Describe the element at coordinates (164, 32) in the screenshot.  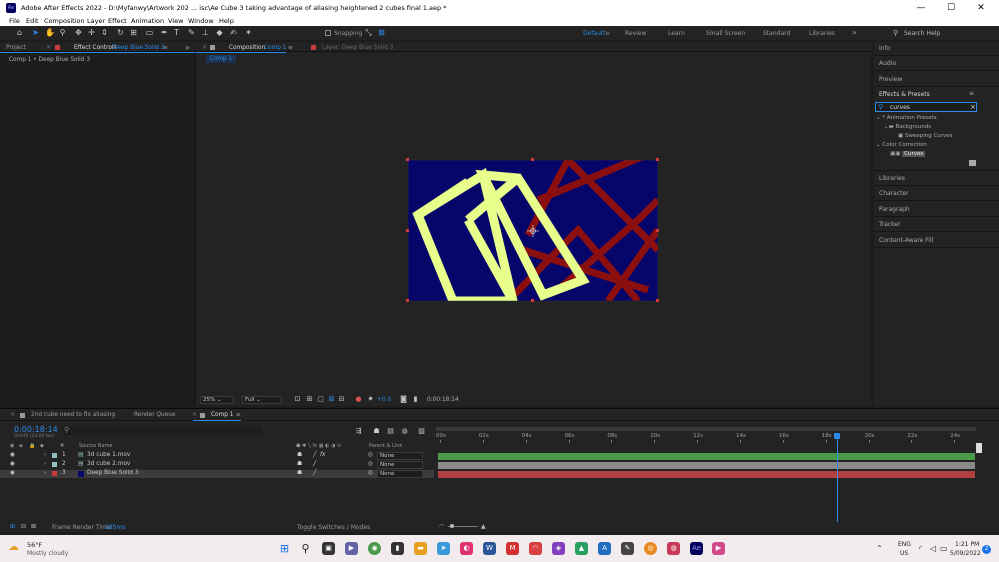
I see `pen-tool-icon: ✒` at that location.